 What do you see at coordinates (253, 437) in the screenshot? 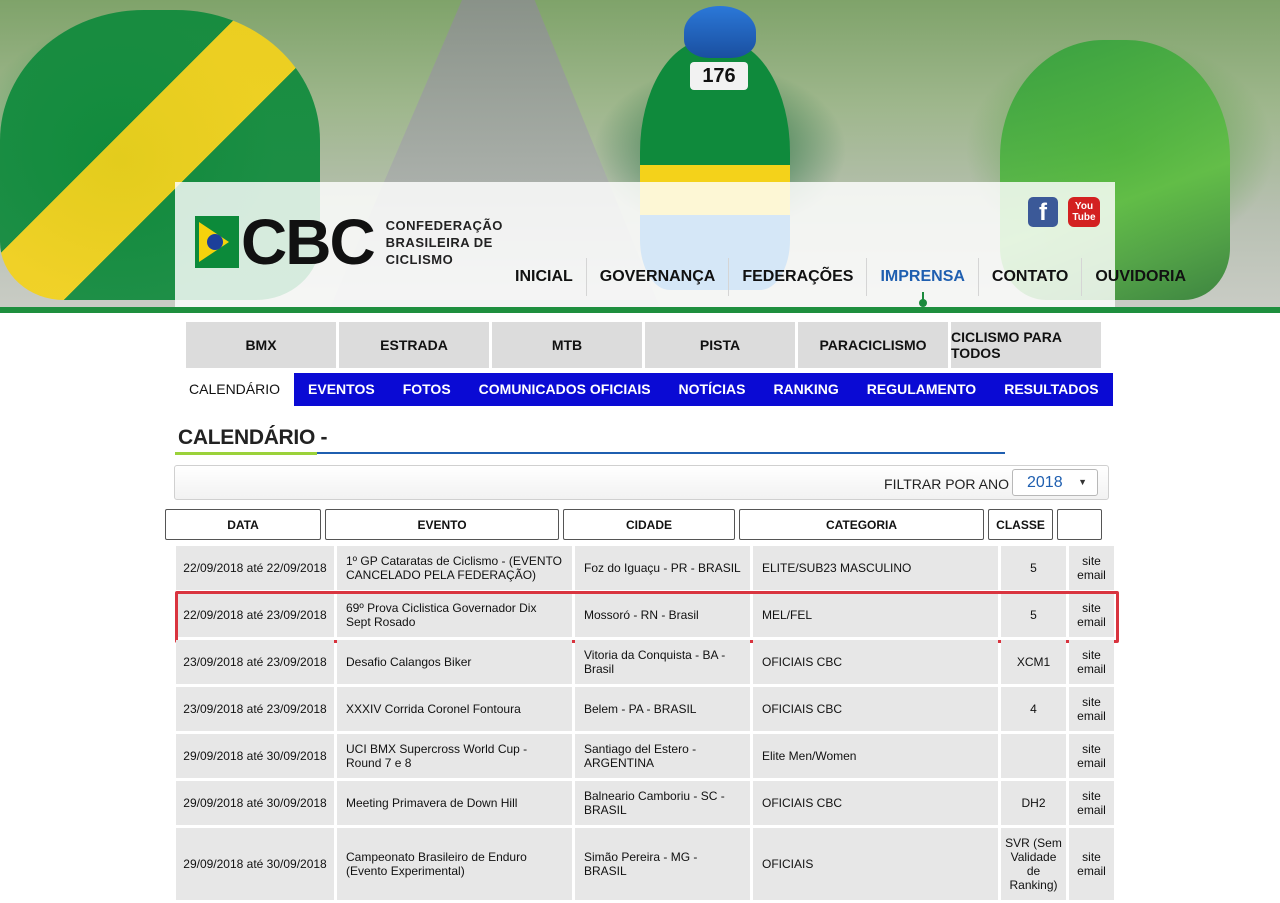
I see `page-title: CALENDÁRIO -` at bounding box center [253, 437].